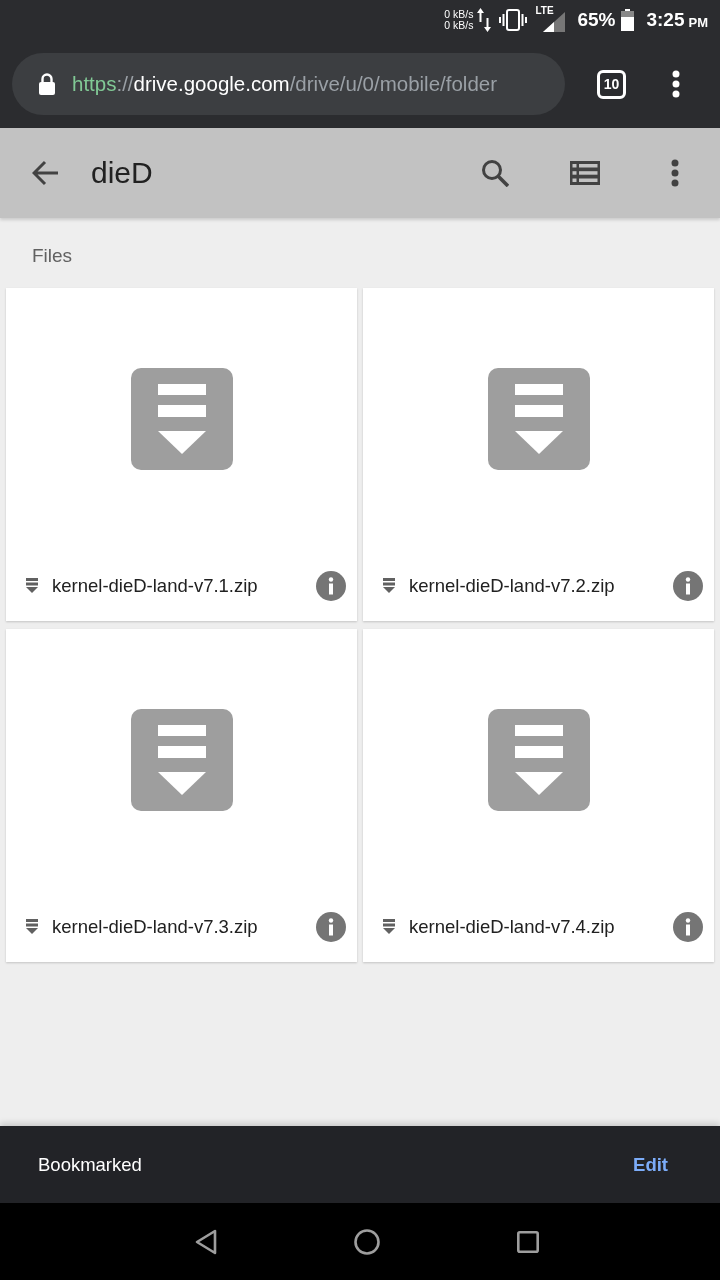 The width and height of the screenshot is (720, 1280). I want to click on download-speed: 0 kB/s, so click(459, 25).